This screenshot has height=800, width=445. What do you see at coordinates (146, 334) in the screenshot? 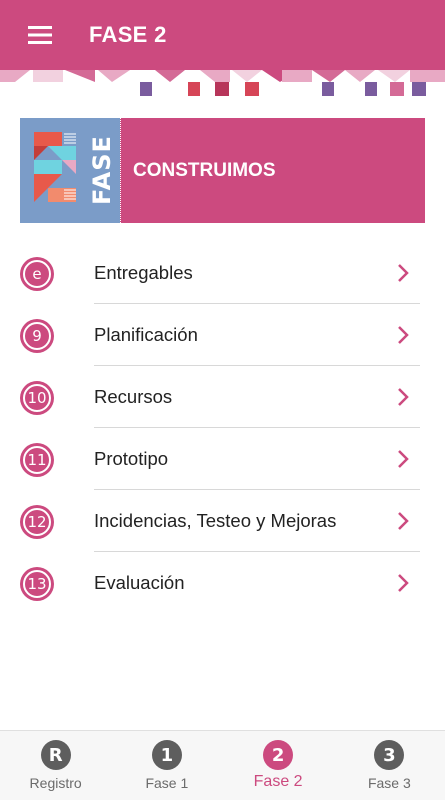
I see `list-item-label: Planificación` at bounding box center [146, 334].